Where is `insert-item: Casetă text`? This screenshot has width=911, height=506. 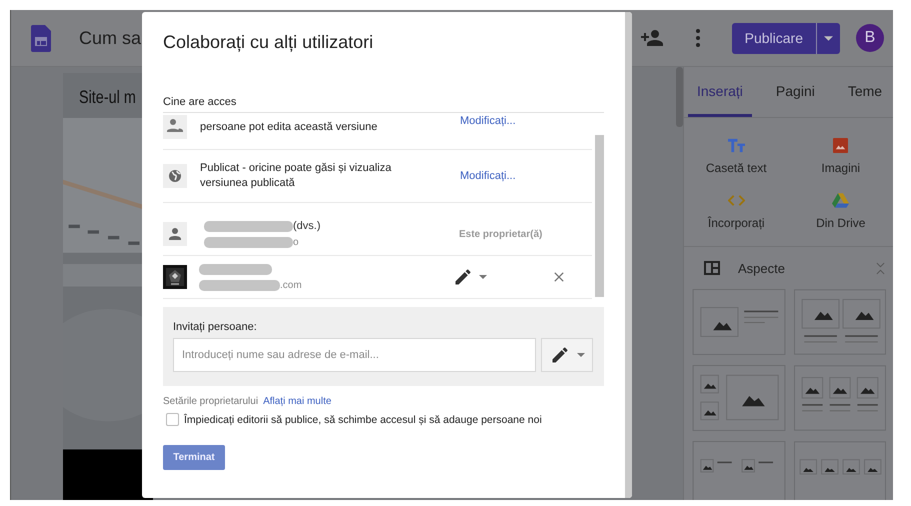 insert-item: Casetă text is located at coordinates (736, 156).